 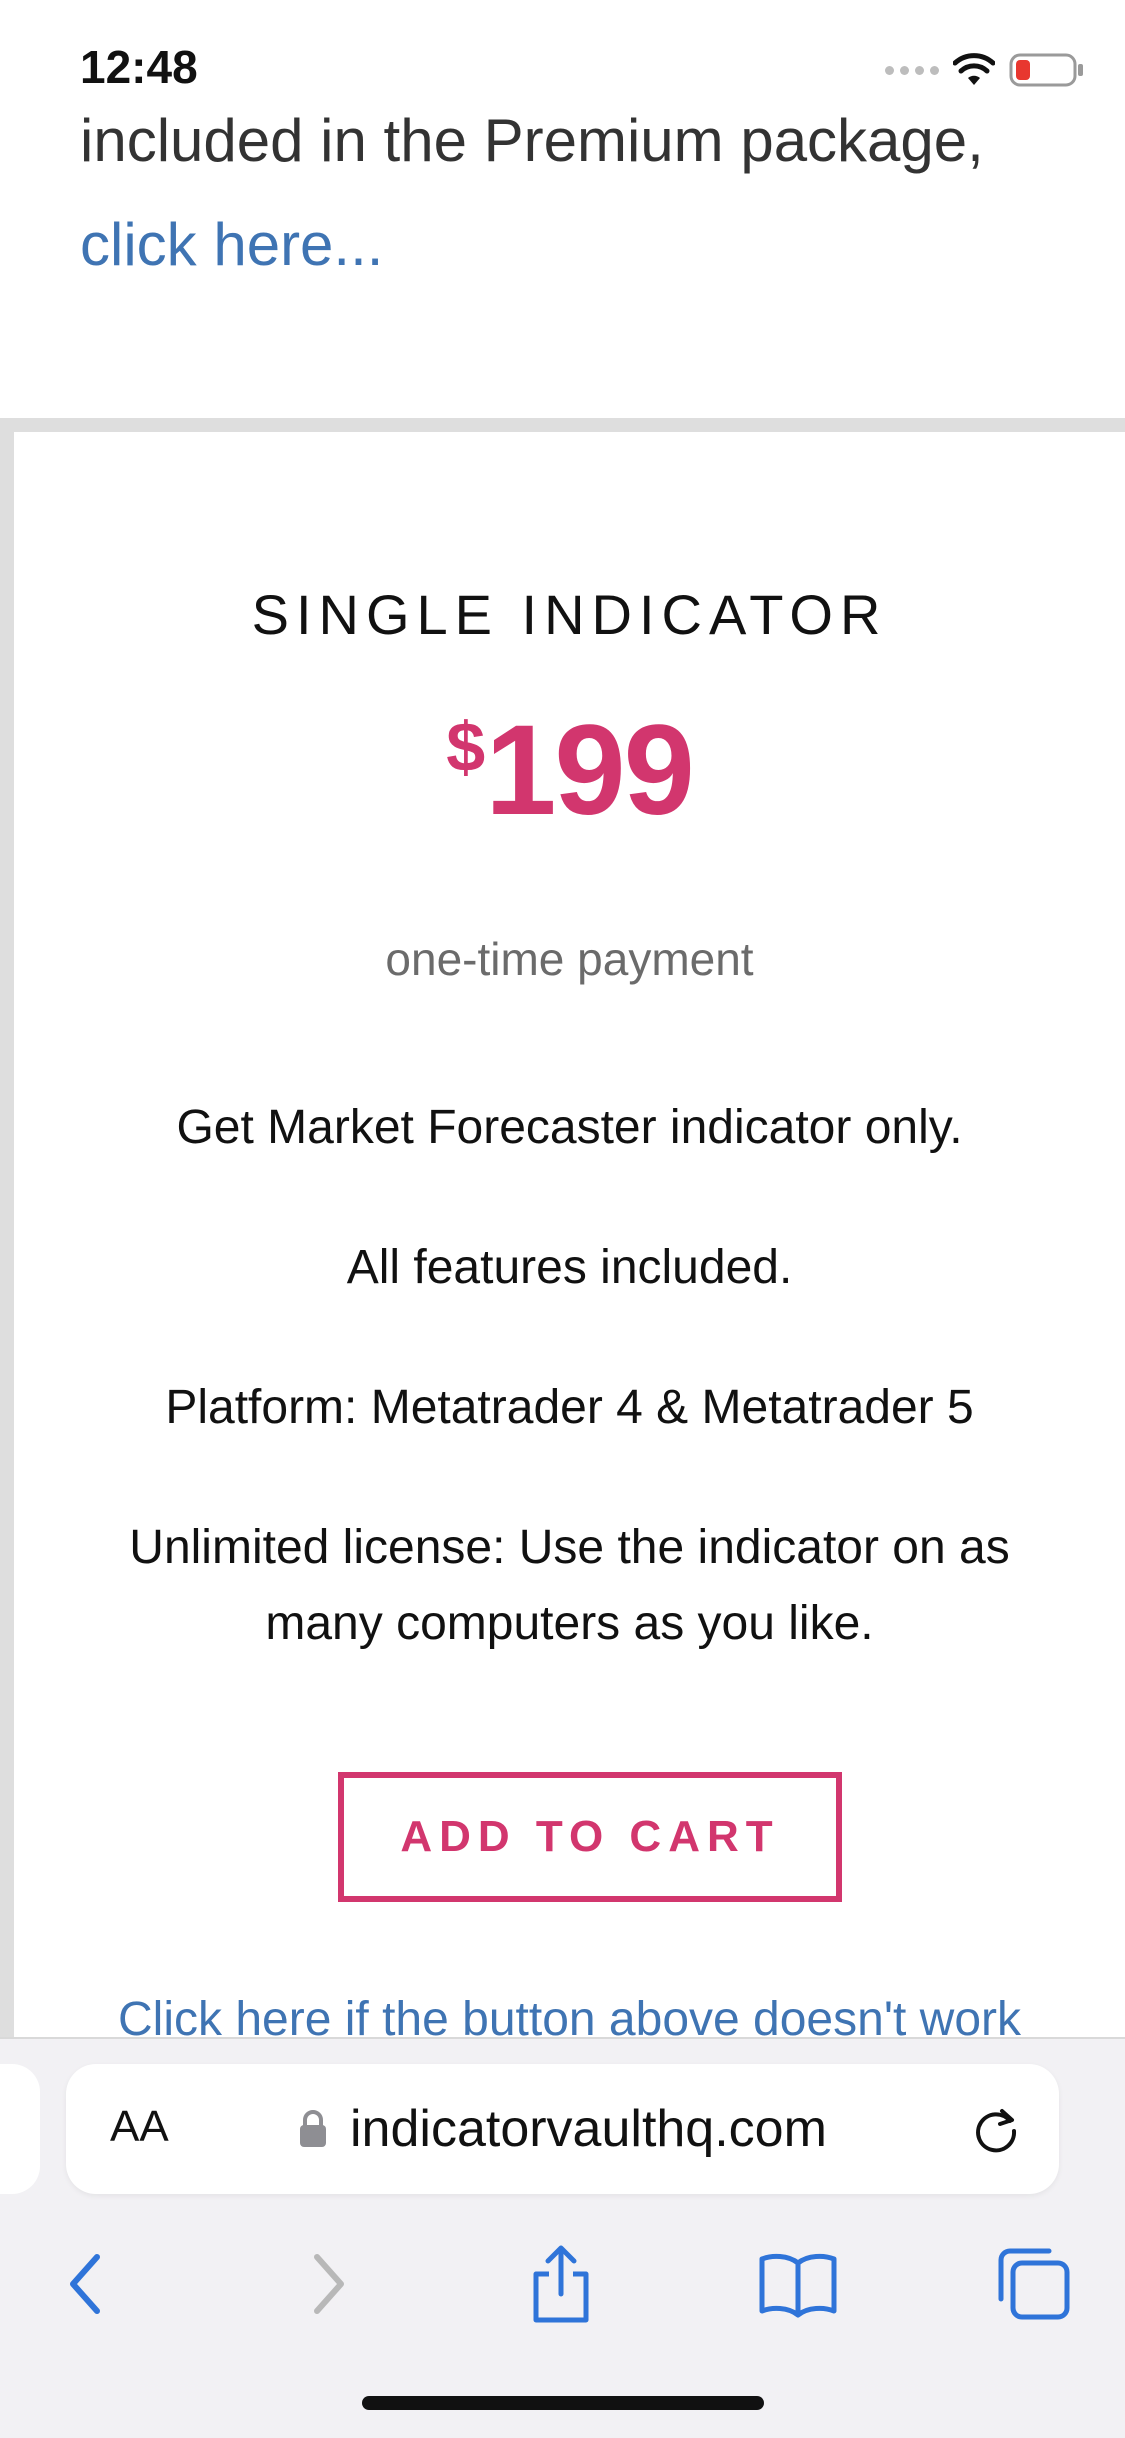 What do you see at coordinates (139, 67) in the screenshot?
I see `status-time: 12:48` at bounding box center [139, 67].